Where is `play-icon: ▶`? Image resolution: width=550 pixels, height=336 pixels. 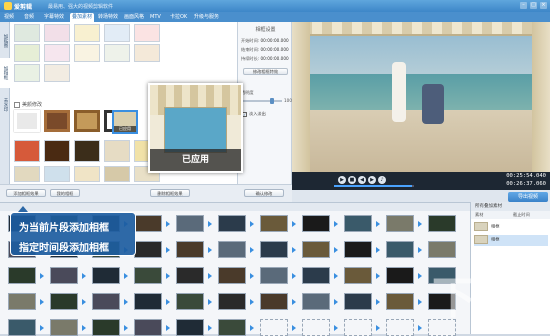 play-icon: ▶ is located at coordinates (342, 180).